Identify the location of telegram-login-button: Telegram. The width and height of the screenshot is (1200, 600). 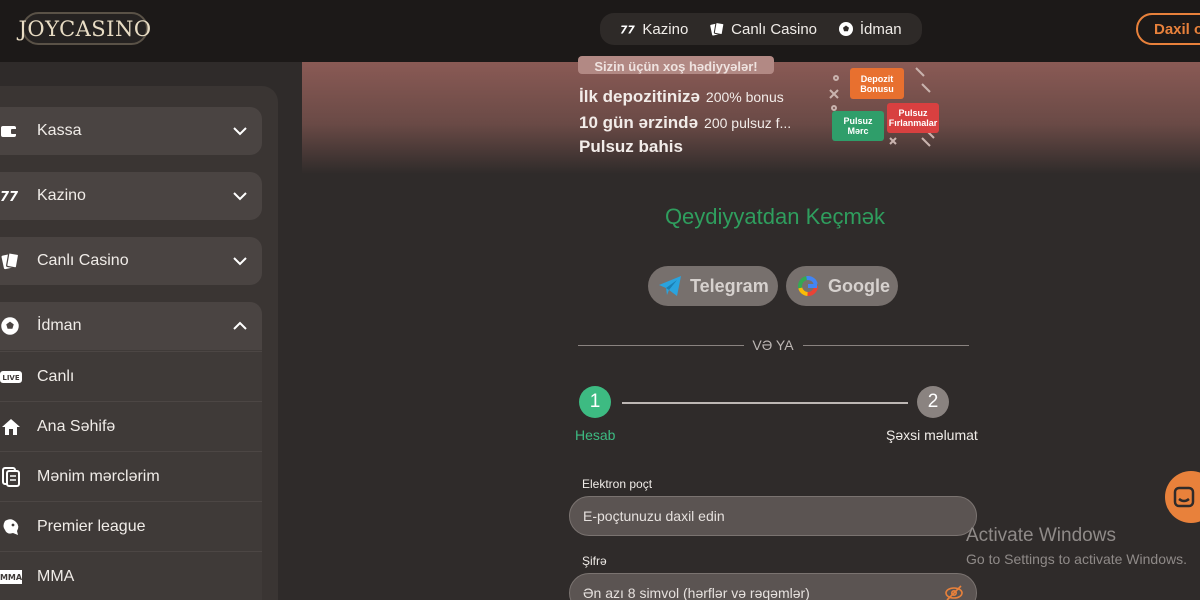
(713, 286).